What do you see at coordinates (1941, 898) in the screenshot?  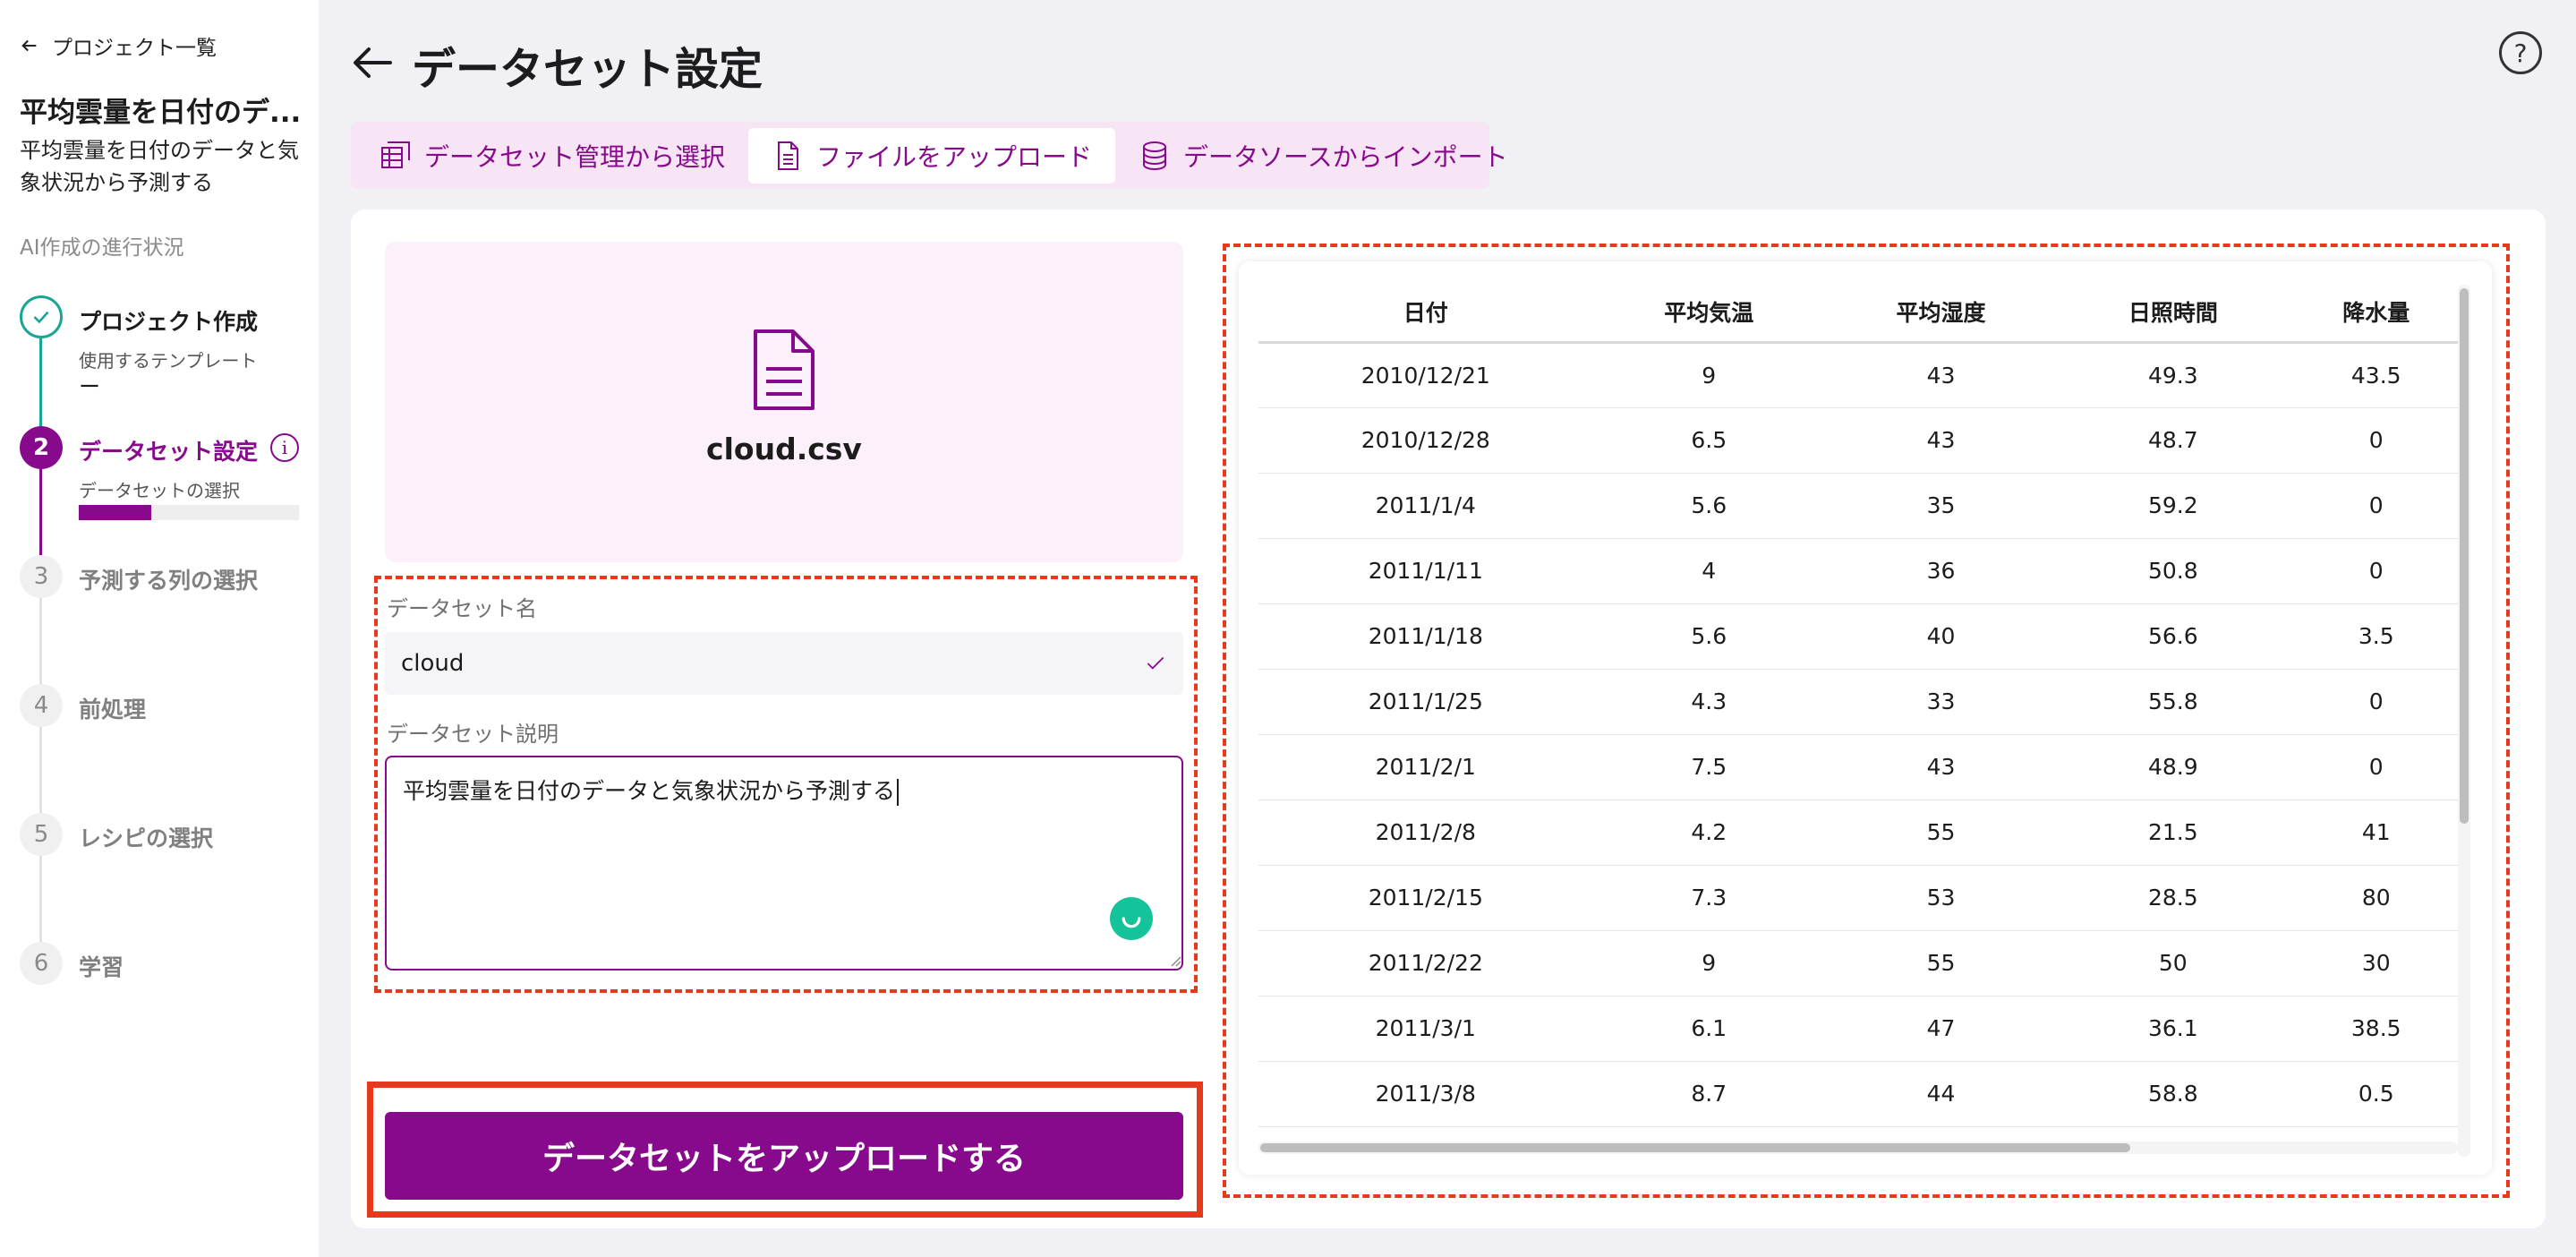 I see `table-cell: 53` at bounding box center [1941, 898].